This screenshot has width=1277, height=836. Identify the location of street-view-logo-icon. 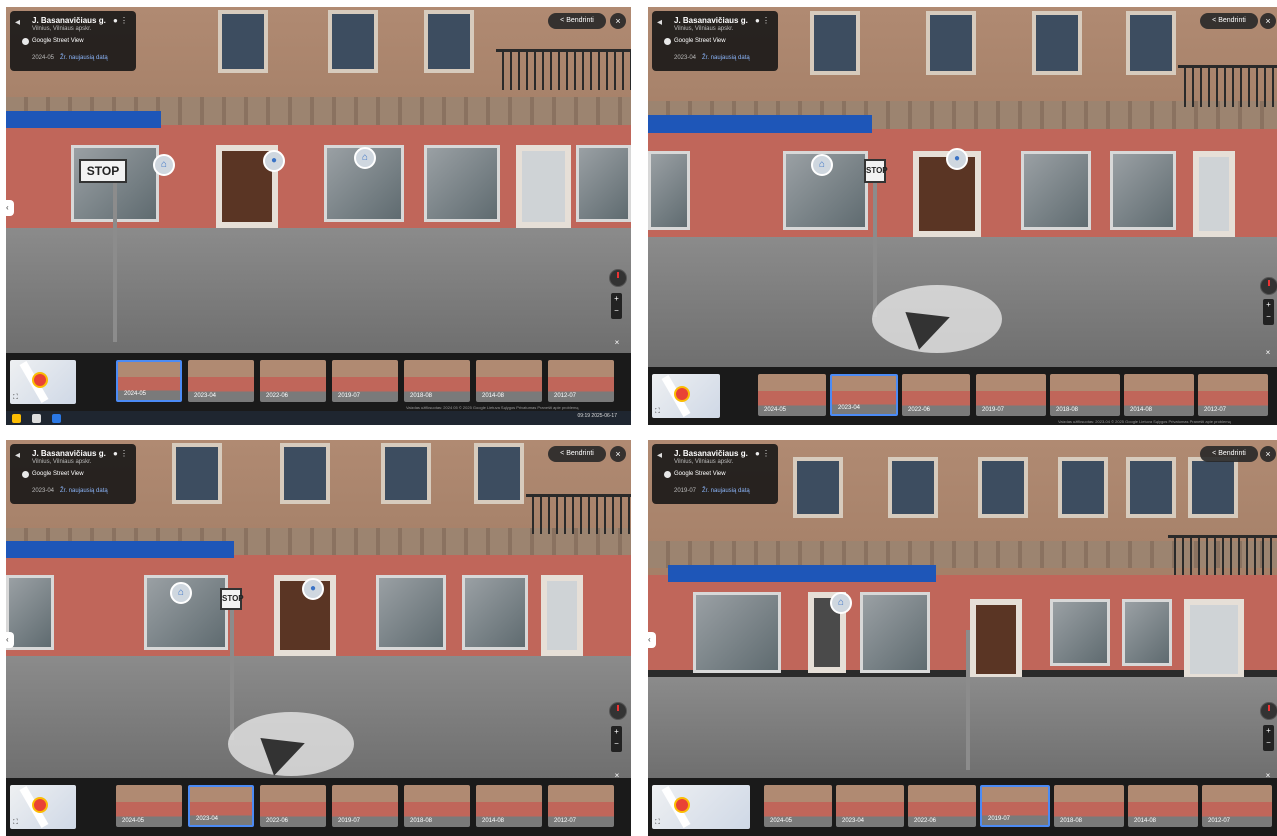
(667, 474).